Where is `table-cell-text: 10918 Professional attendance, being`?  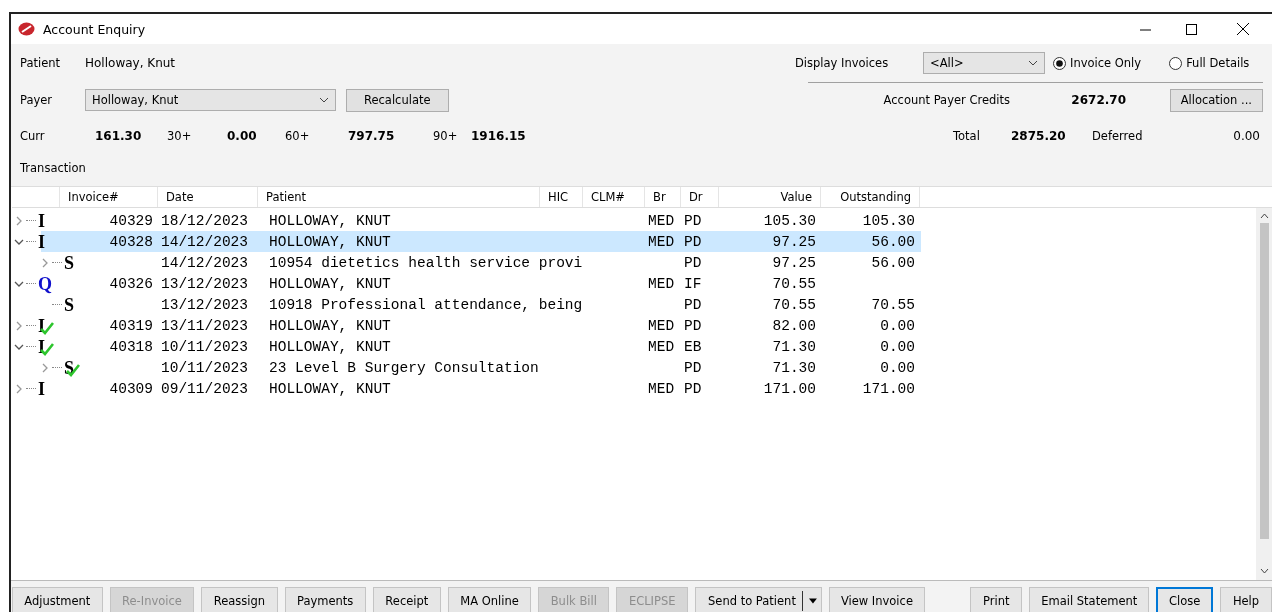 table-cell-text: 10918 Professional attendance, being is located at coordinates (426, 305).